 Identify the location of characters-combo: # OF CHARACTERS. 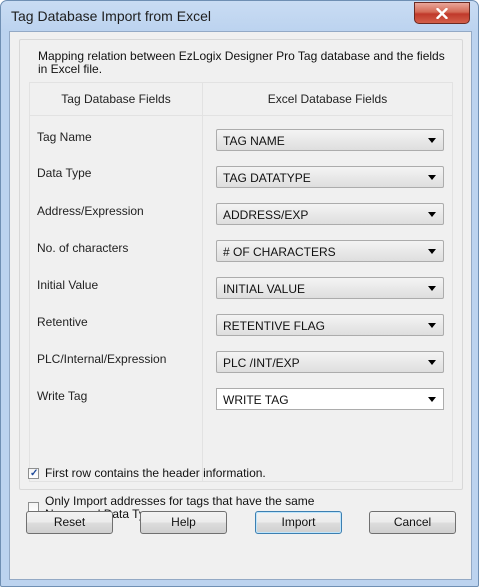
(330, 251).